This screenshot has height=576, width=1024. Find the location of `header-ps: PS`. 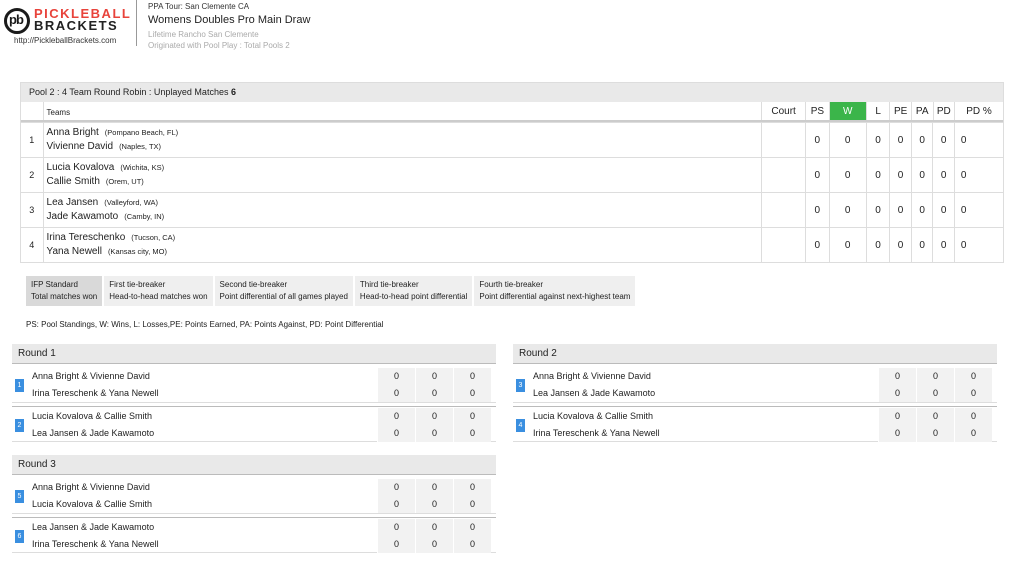

header-ps: PS is located at coordinates (817, 111).